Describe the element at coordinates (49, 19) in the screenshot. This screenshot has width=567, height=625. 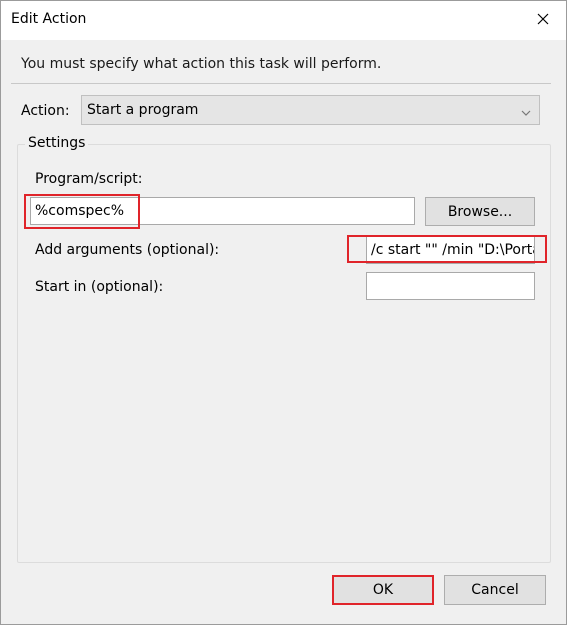
I see `dialog-title: Edit Action` at that location.